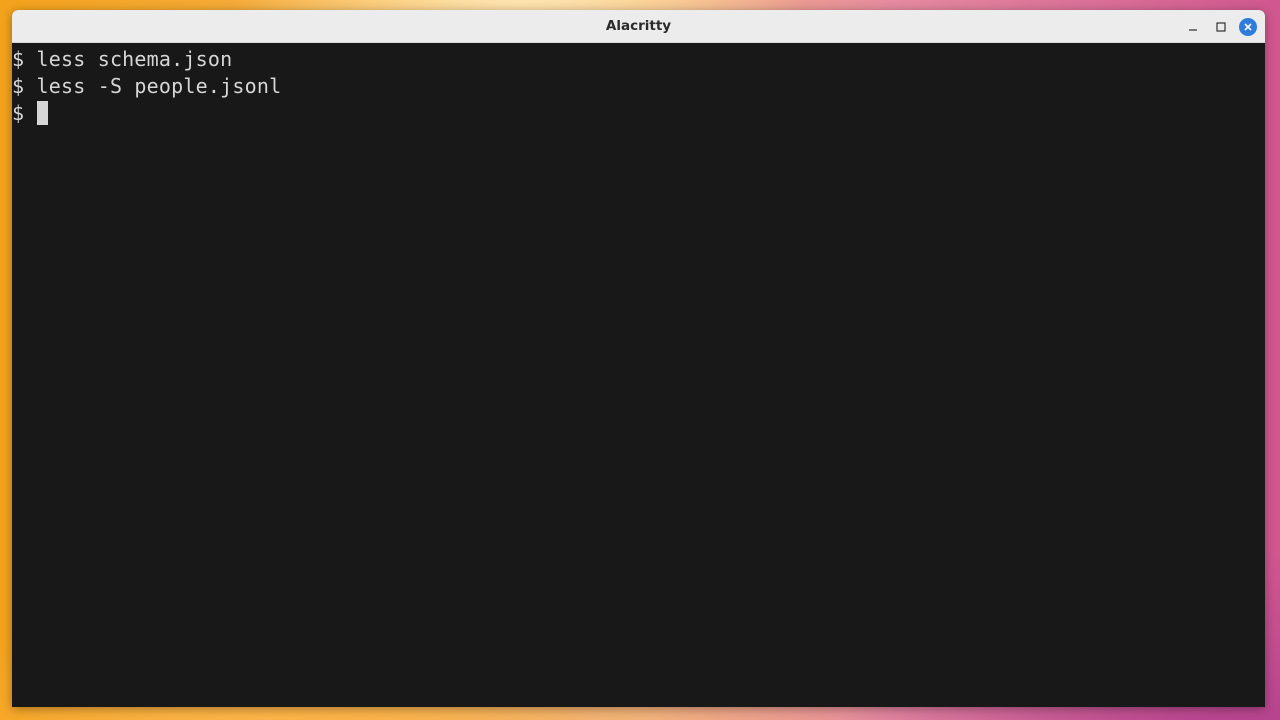 The image size is (1280, 720). What do you see at coordinates (638, 59) in the screenshot?
I see `terminal-line: $ less schema.json` at bounding box center [638, 59].